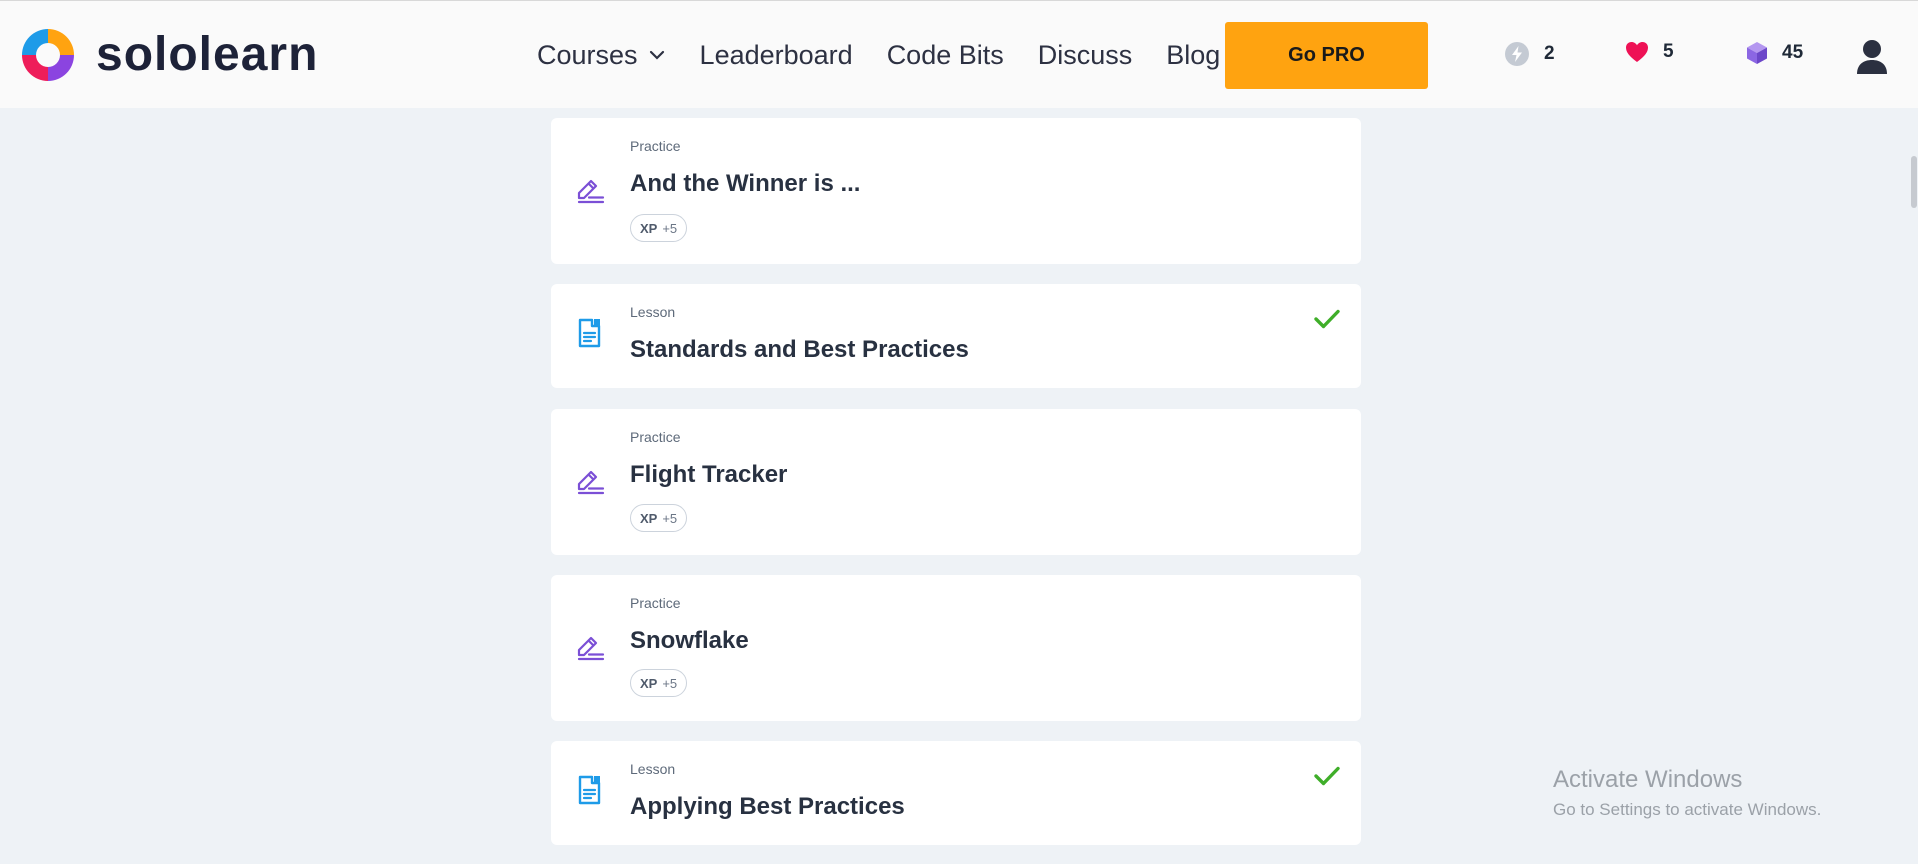  What do you see at coordinates (1326, 55) in the screenshot?
I see `go-pro-button: Go PRO` at bounding box center [1326, 55].